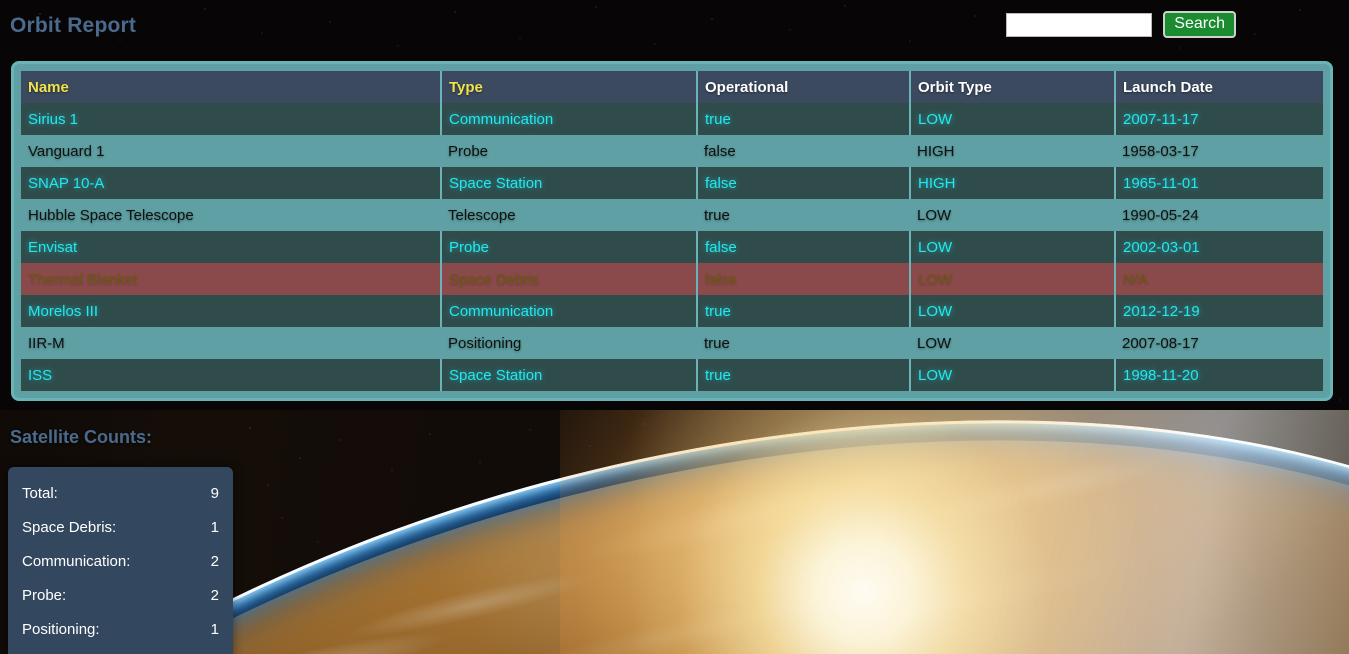 The image size is (1349, 654). Describe the element at coordinates (466, 87) in the screenshot. I see `sort-link-type: Type` at that location.